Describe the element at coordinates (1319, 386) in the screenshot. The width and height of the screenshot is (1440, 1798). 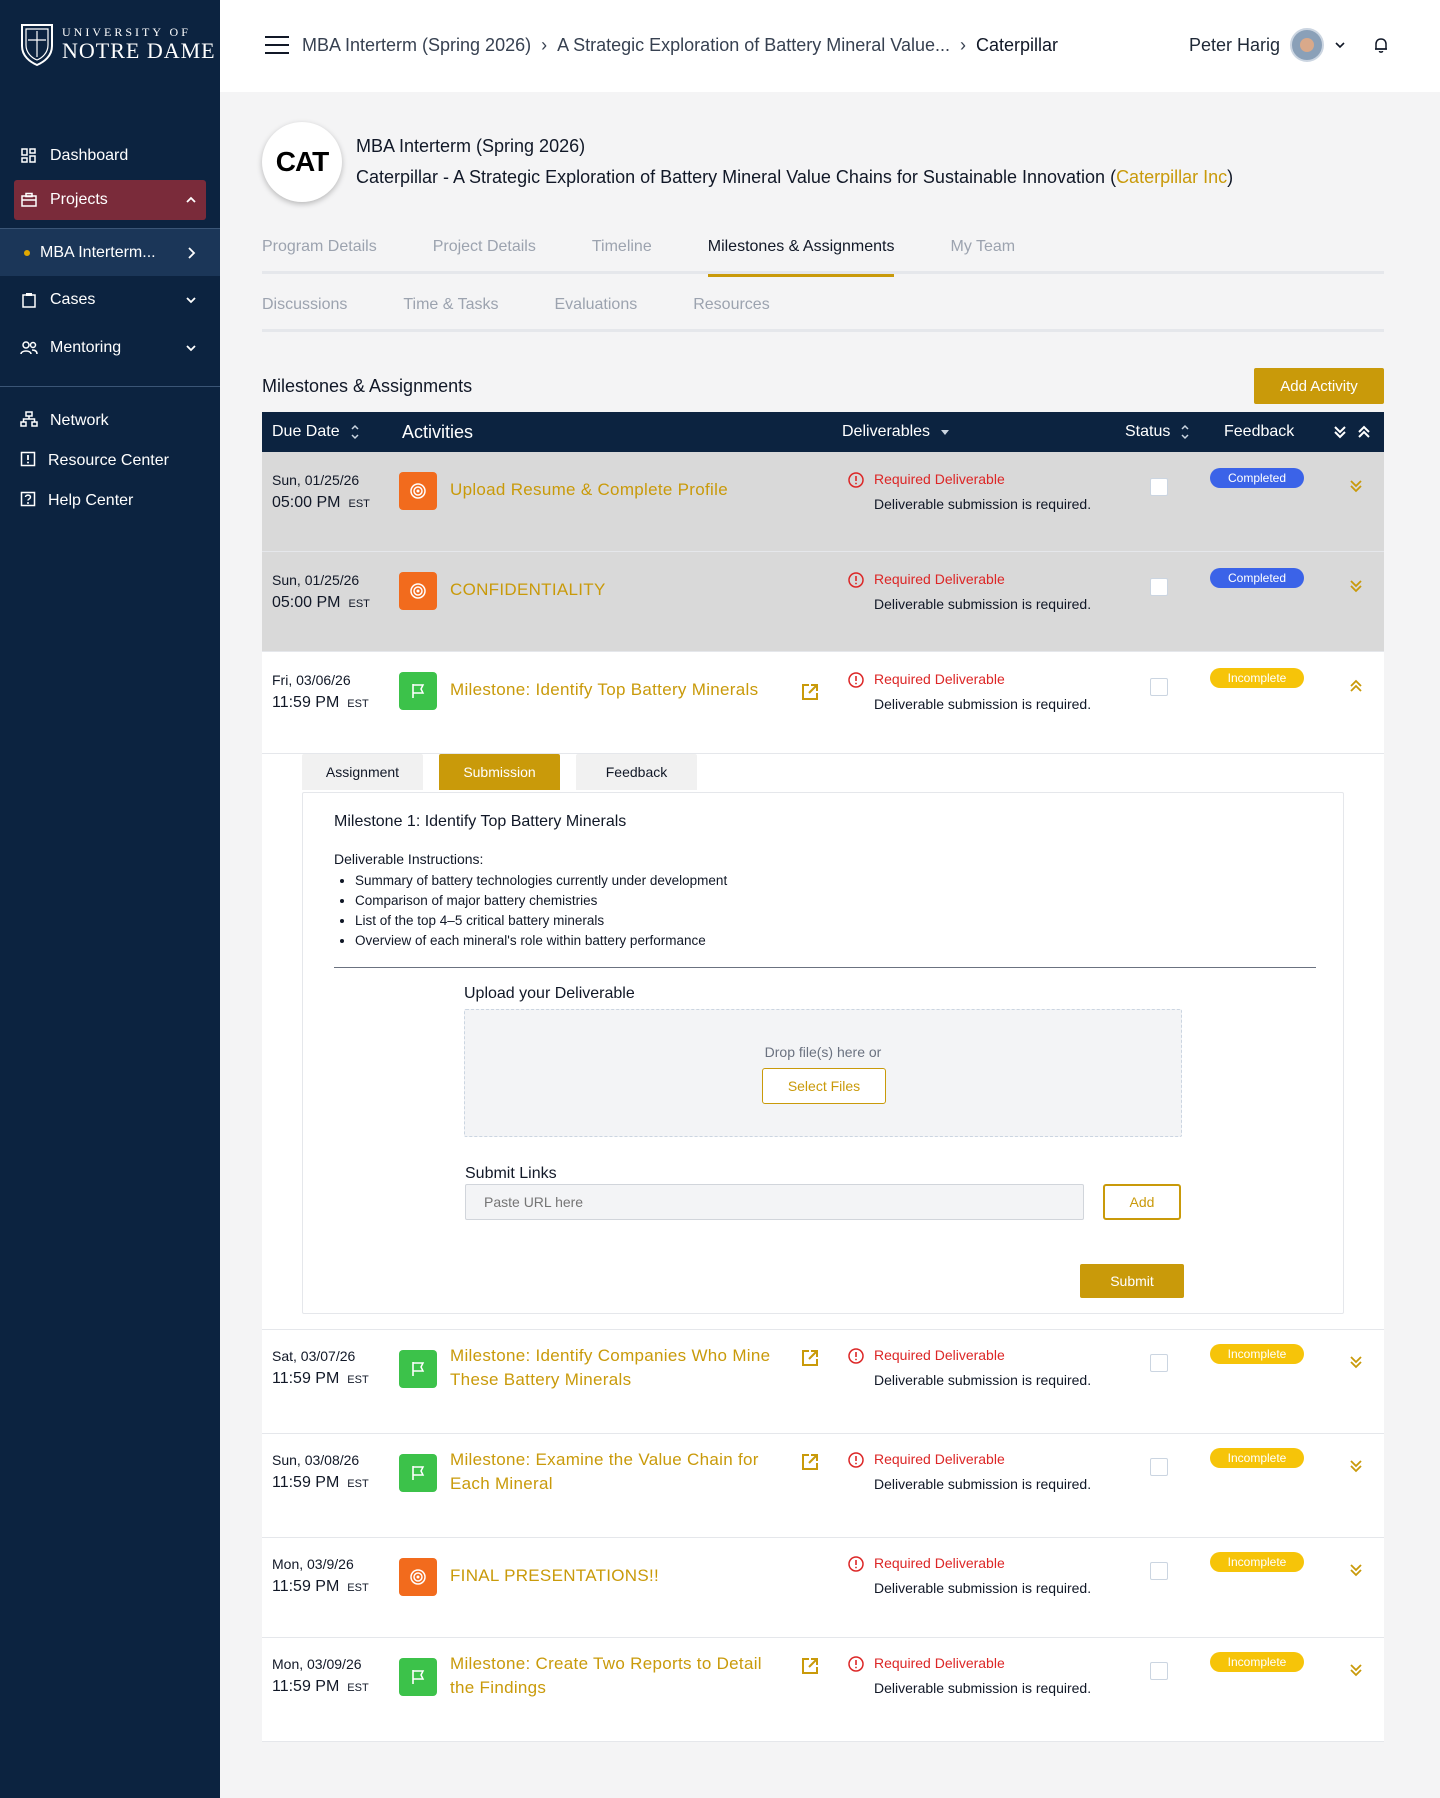
I see `add-activity-button: Add Activity` at that location.